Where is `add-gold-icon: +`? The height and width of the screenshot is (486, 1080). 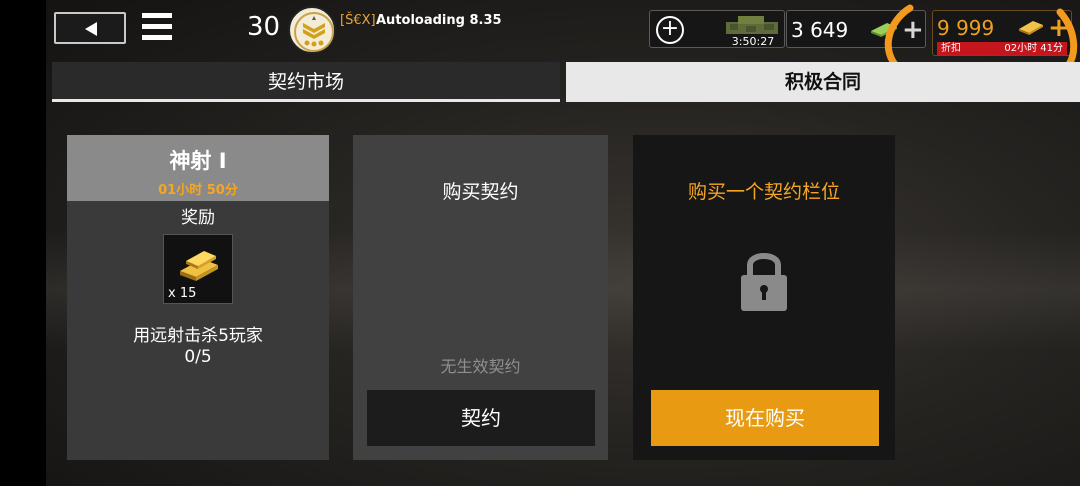 add-gold-icon: + is located at coordinates (1059, 28).